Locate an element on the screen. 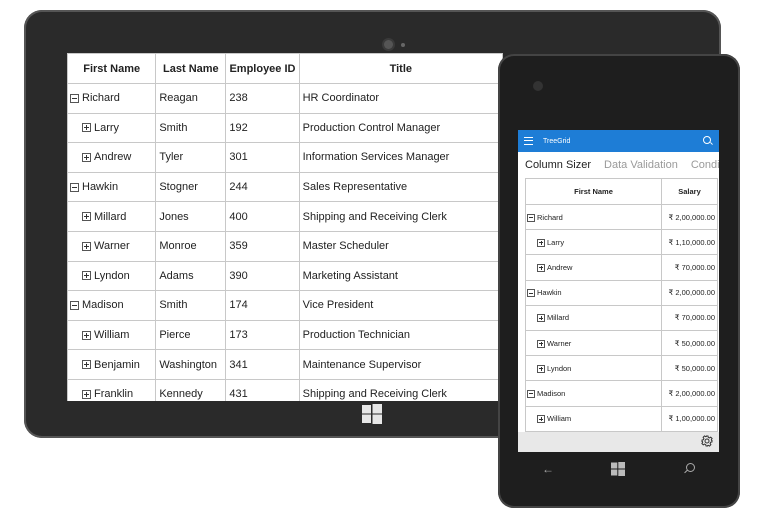 This screenshot has width=780, height=518. employee-id-cell: 390 is located at coordinates (262, 276).